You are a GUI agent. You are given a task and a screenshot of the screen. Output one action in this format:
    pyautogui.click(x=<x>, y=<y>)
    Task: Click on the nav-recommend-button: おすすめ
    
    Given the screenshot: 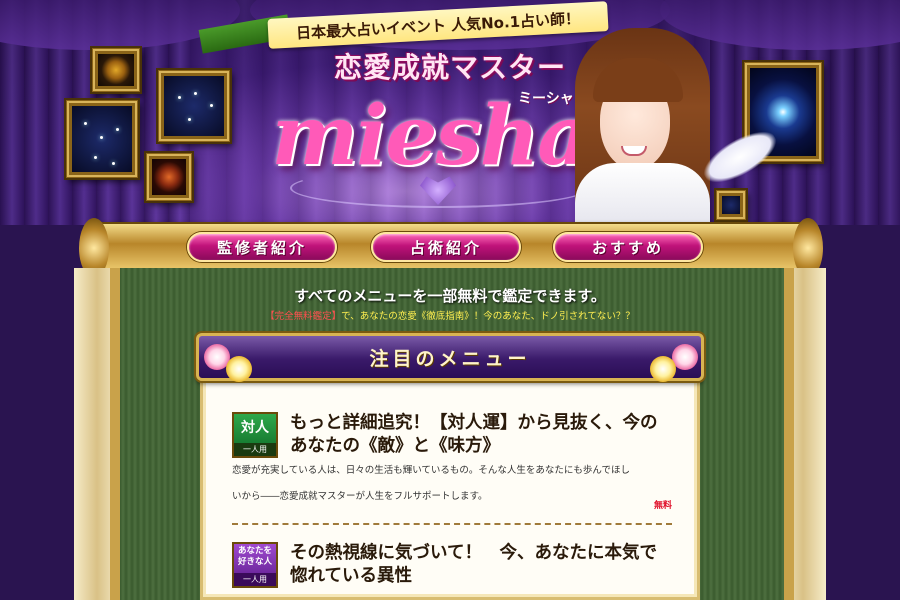 What is the action you would take?
    pyautogui.click(x=628, y=247)
    